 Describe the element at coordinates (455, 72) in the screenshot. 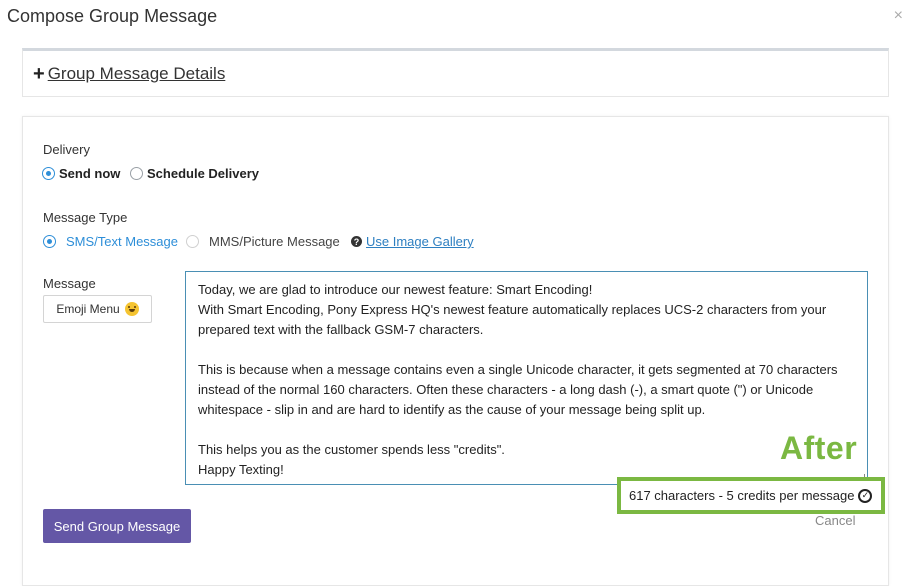

I see `group-message-details-panel: + Group Message Details` at that location.